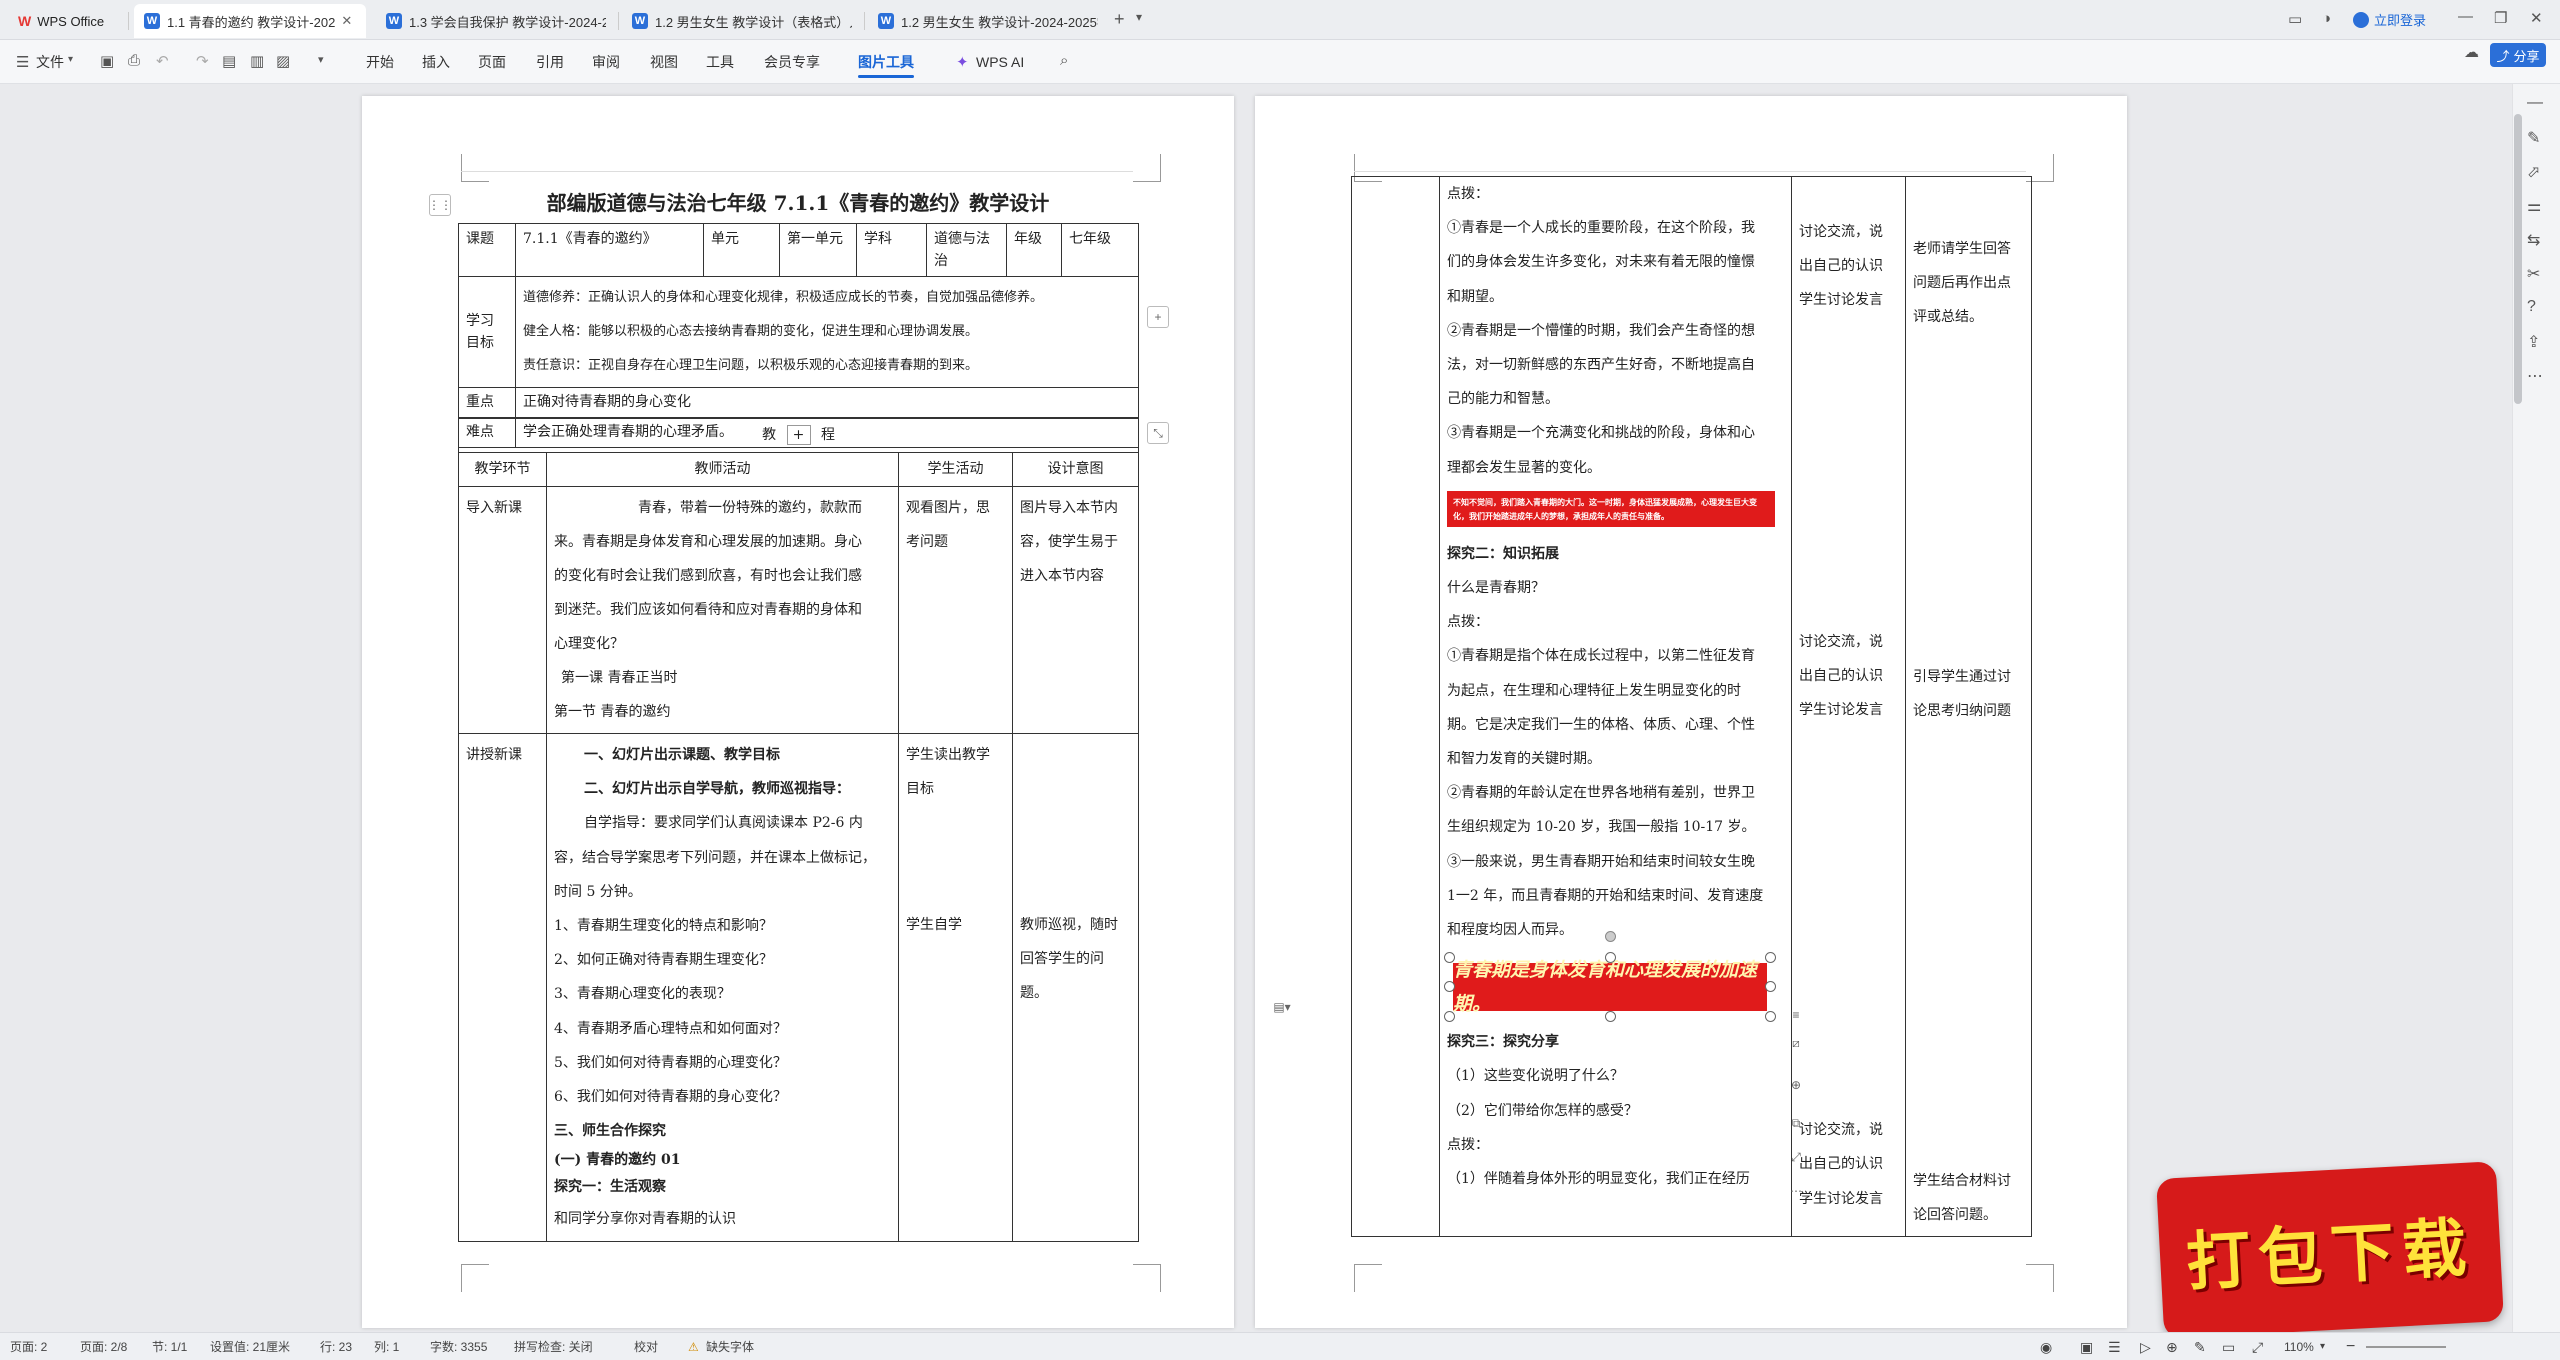 The height and width of the screenshot is (1360, 2560). I want to click on copy-image-icon: ⧉, so click(1796, 1123).